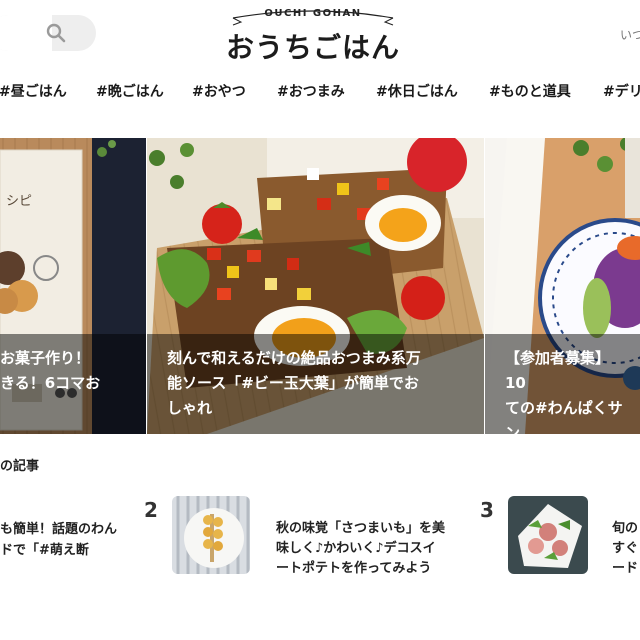 The image size is (640, 640). I want to click on nav-item-tools: #ものと道具, so click(530, 91).